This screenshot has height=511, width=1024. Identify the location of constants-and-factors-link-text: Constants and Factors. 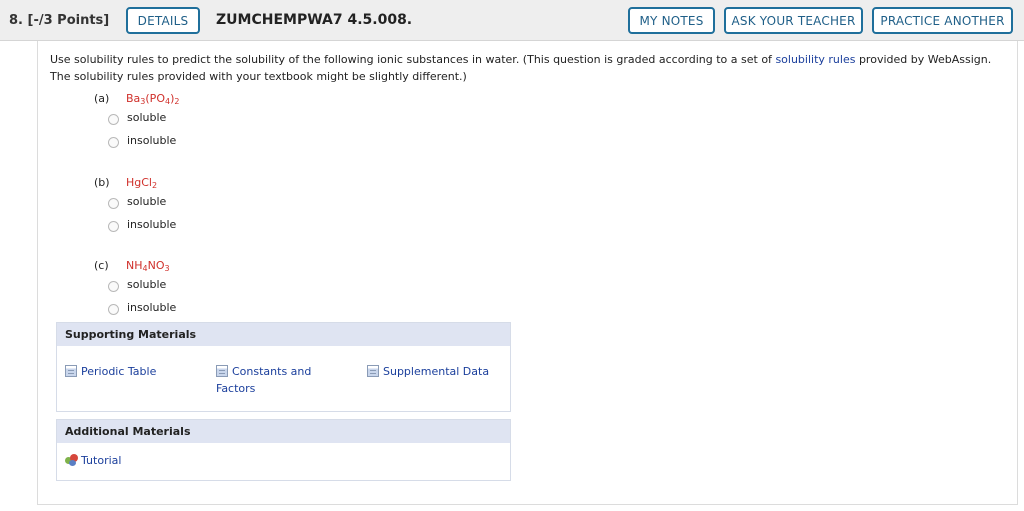
(263, 380).